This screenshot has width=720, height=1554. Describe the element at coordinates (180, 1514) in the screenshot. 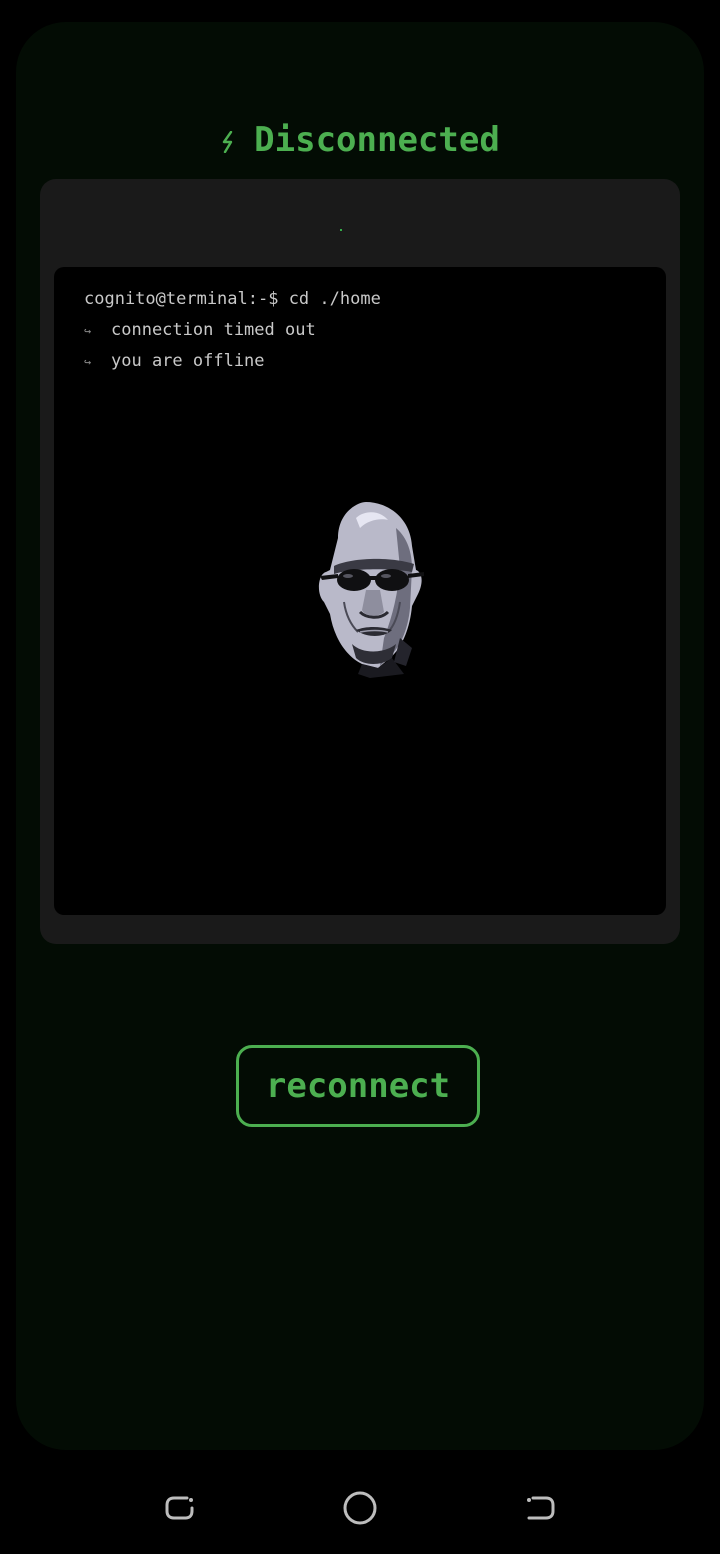

I see `recents-icon` at that location.